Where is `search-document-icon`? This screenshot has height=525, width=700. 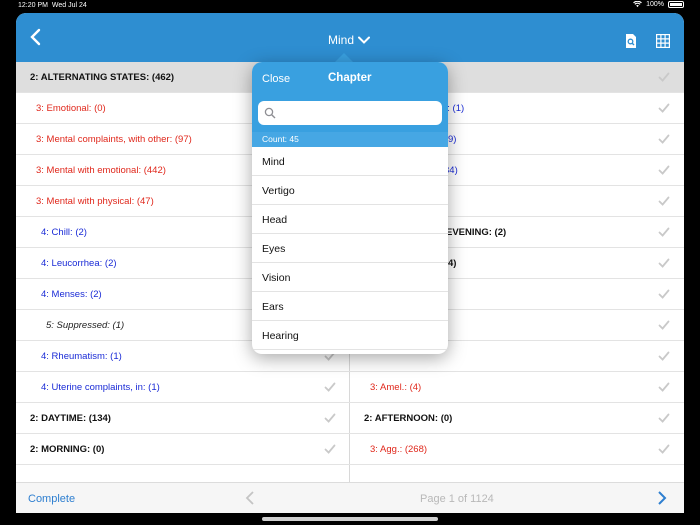 search-document-icon is located at coordinates (631, 41).